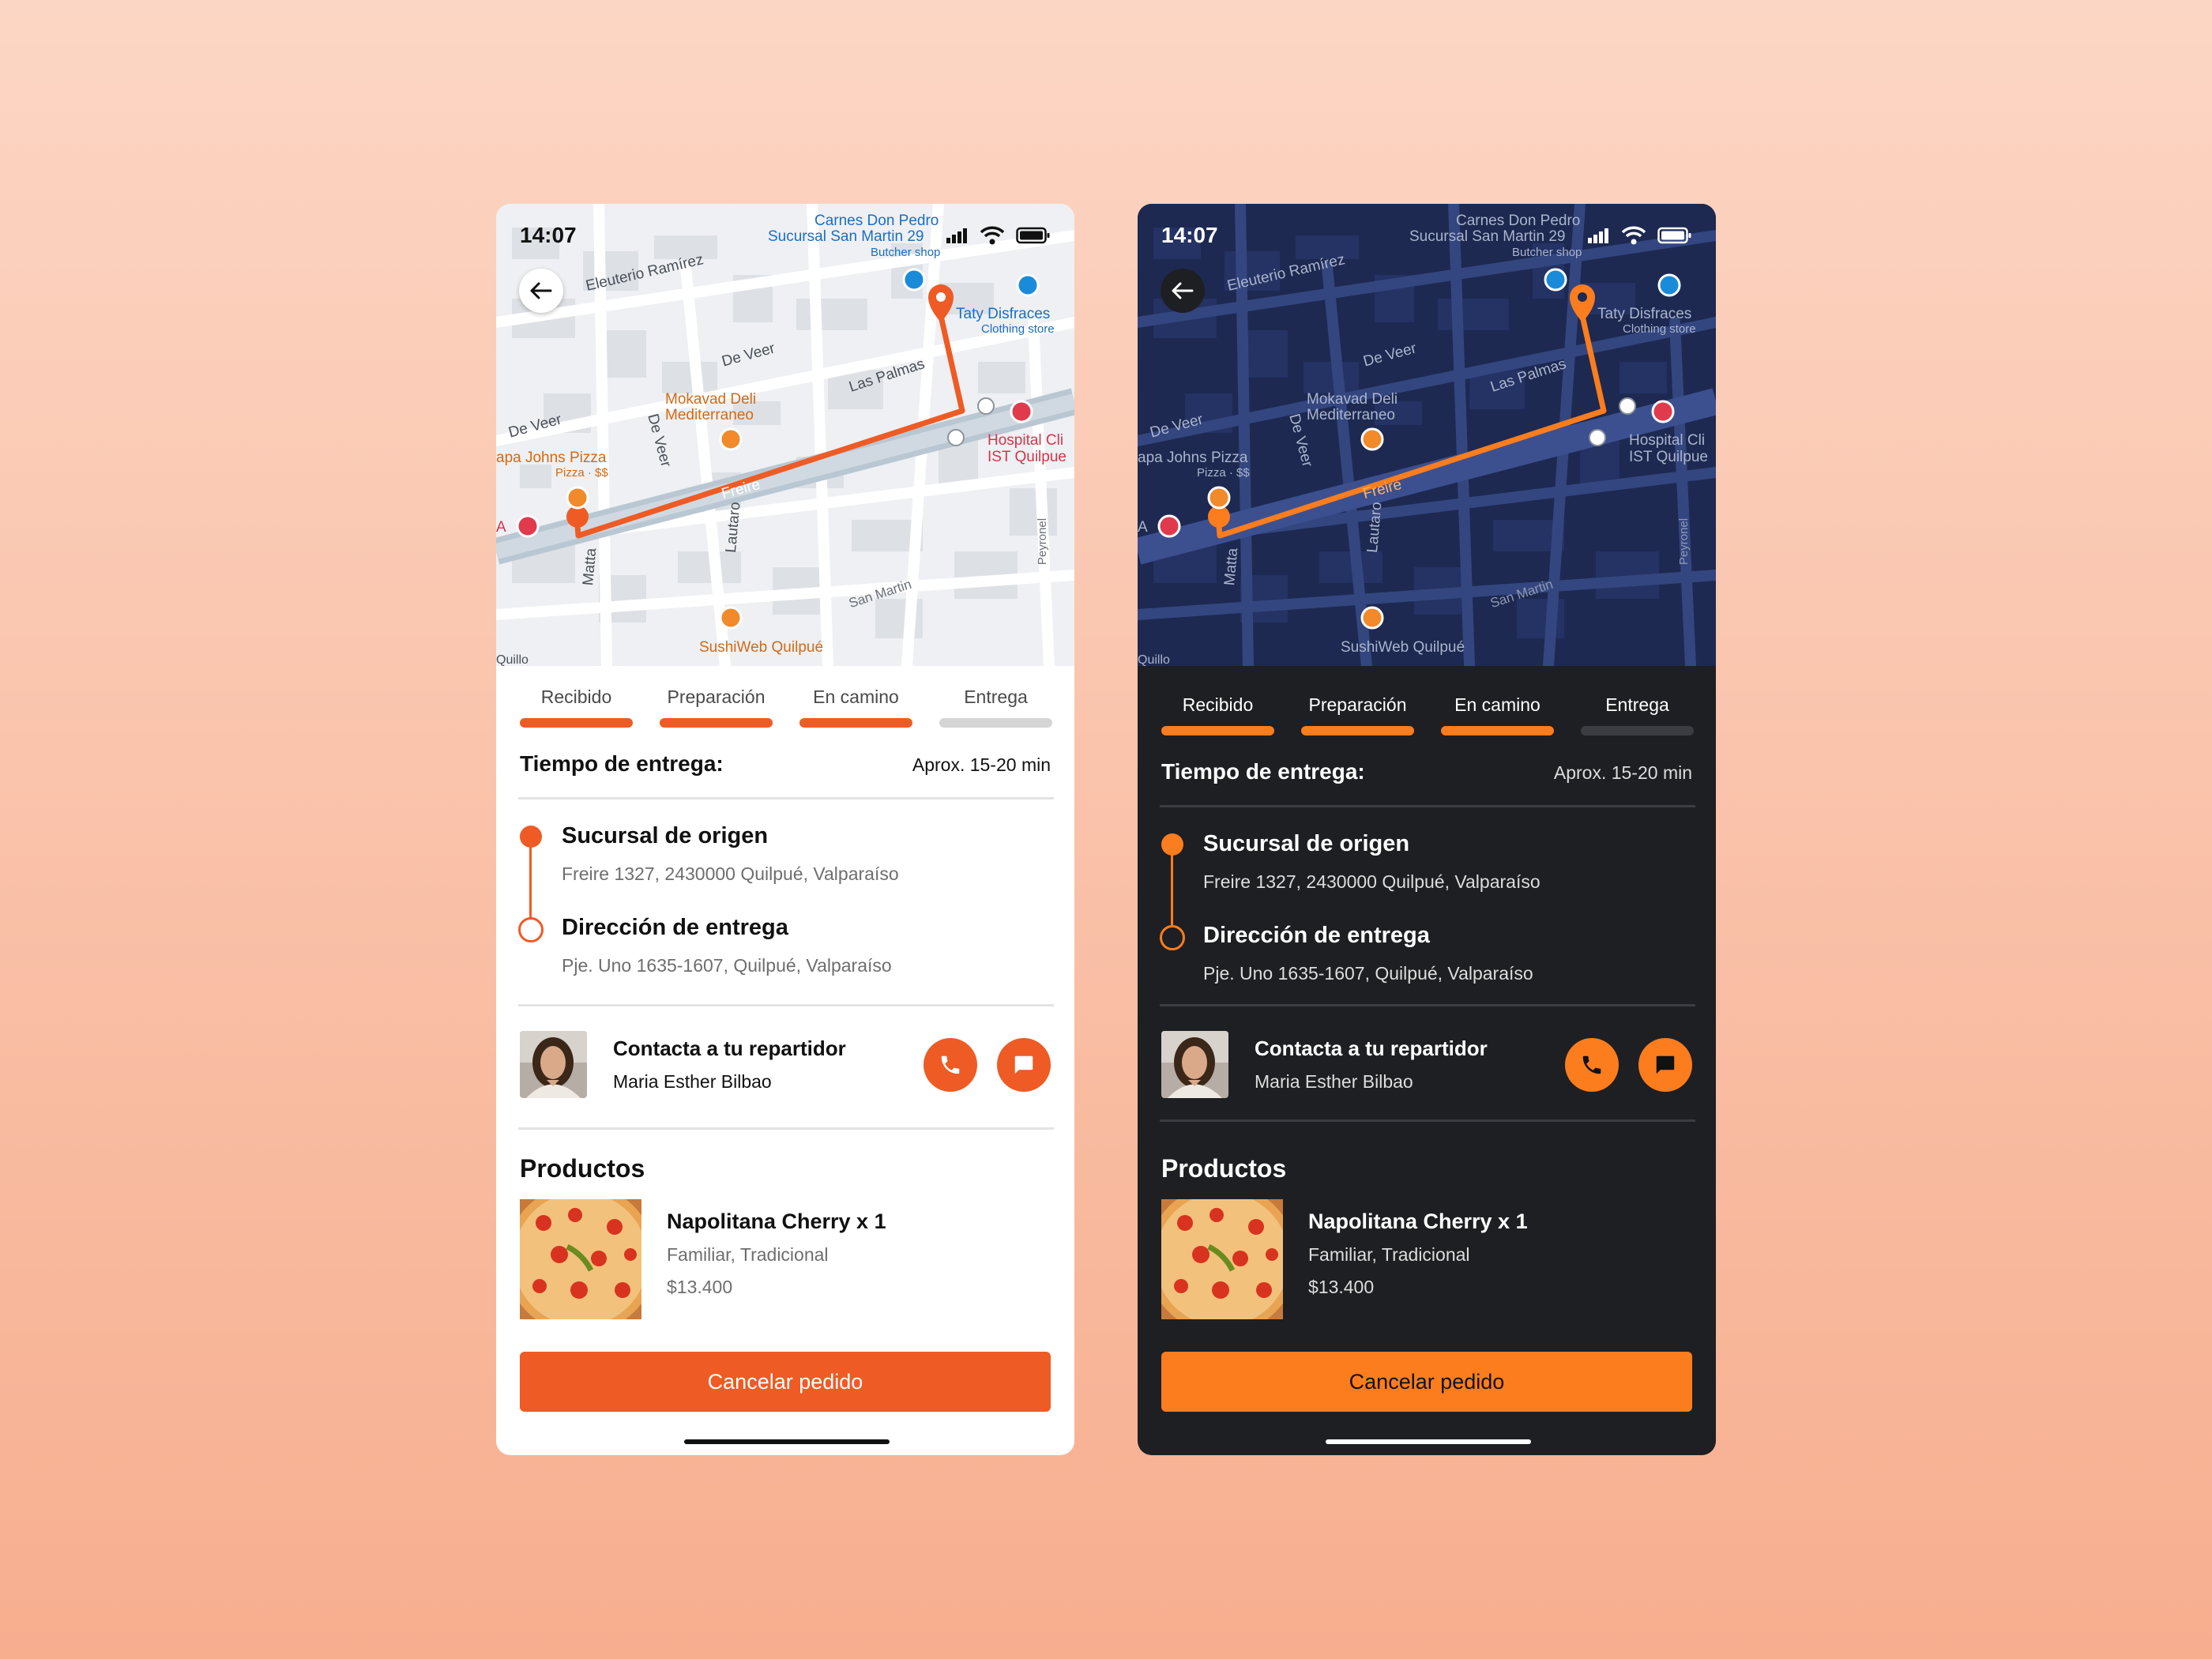  Describe the element at coordinates (995, 723) in the screenshot. I see `step-bar-pending` at that location.